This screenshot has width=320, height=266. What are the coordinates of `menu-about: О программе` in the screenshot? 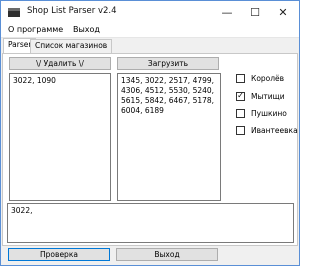 It's located at (35, 29).